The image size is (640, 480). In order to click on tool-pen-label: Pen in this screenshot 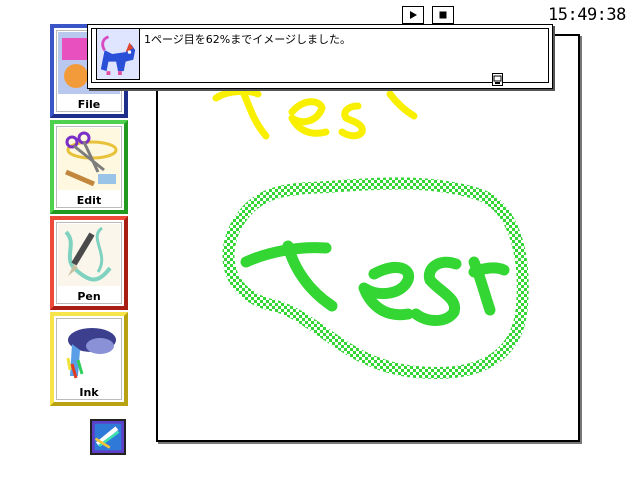, I will do `click(89, 296)`.